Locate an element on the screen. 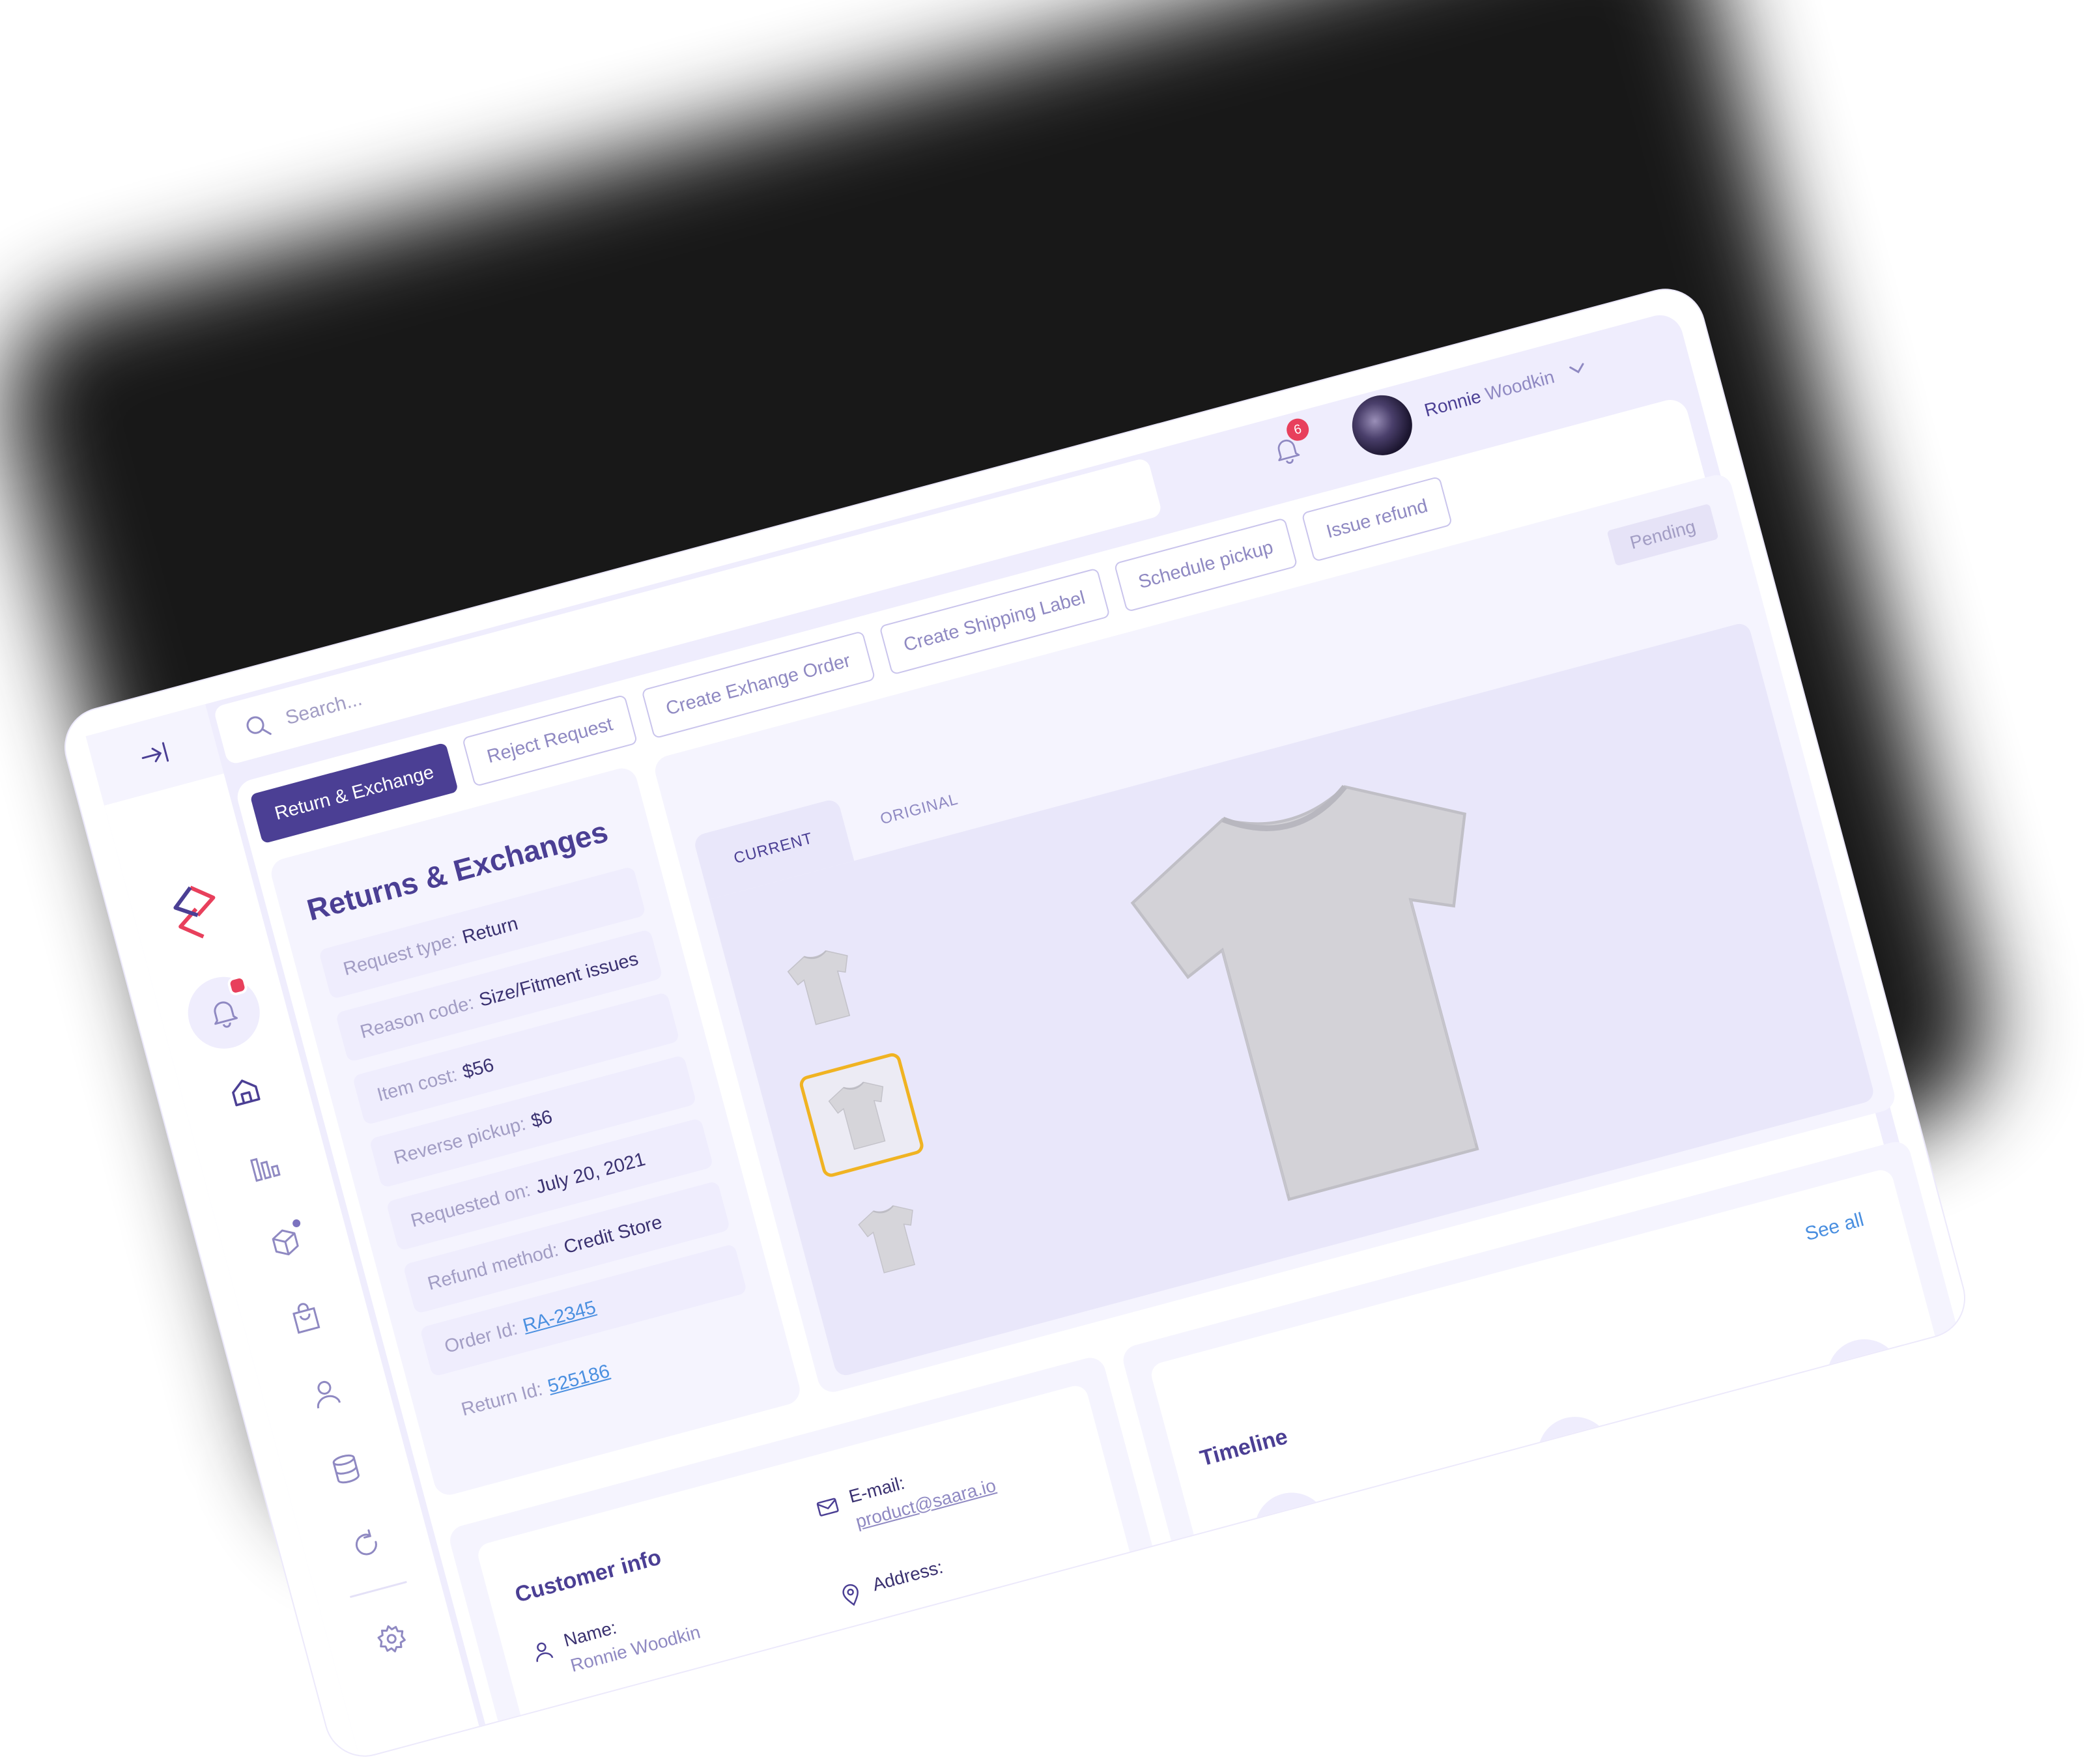  user-first-name: Ronnie is located at coordinates (1453, 404).